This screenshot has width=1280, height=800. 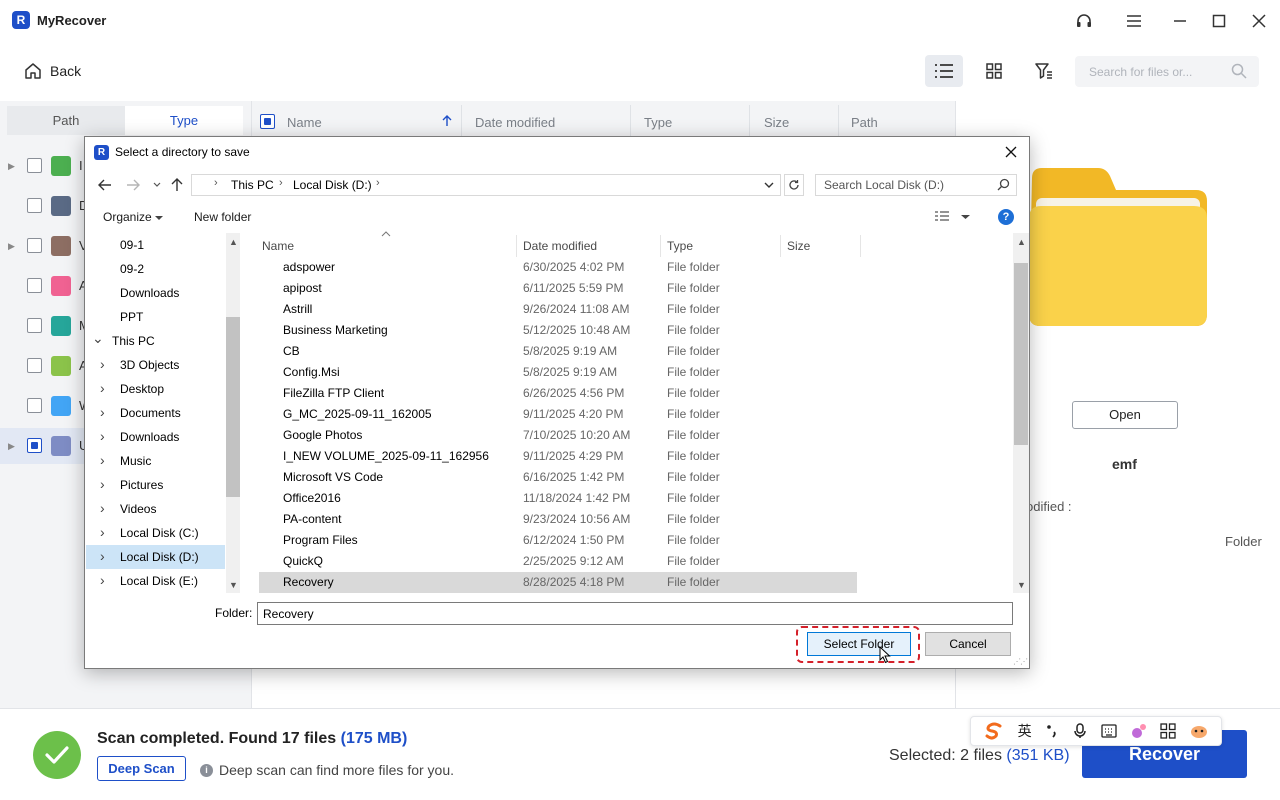 I want to click on column-size: Size, so click(x=776, y=122).